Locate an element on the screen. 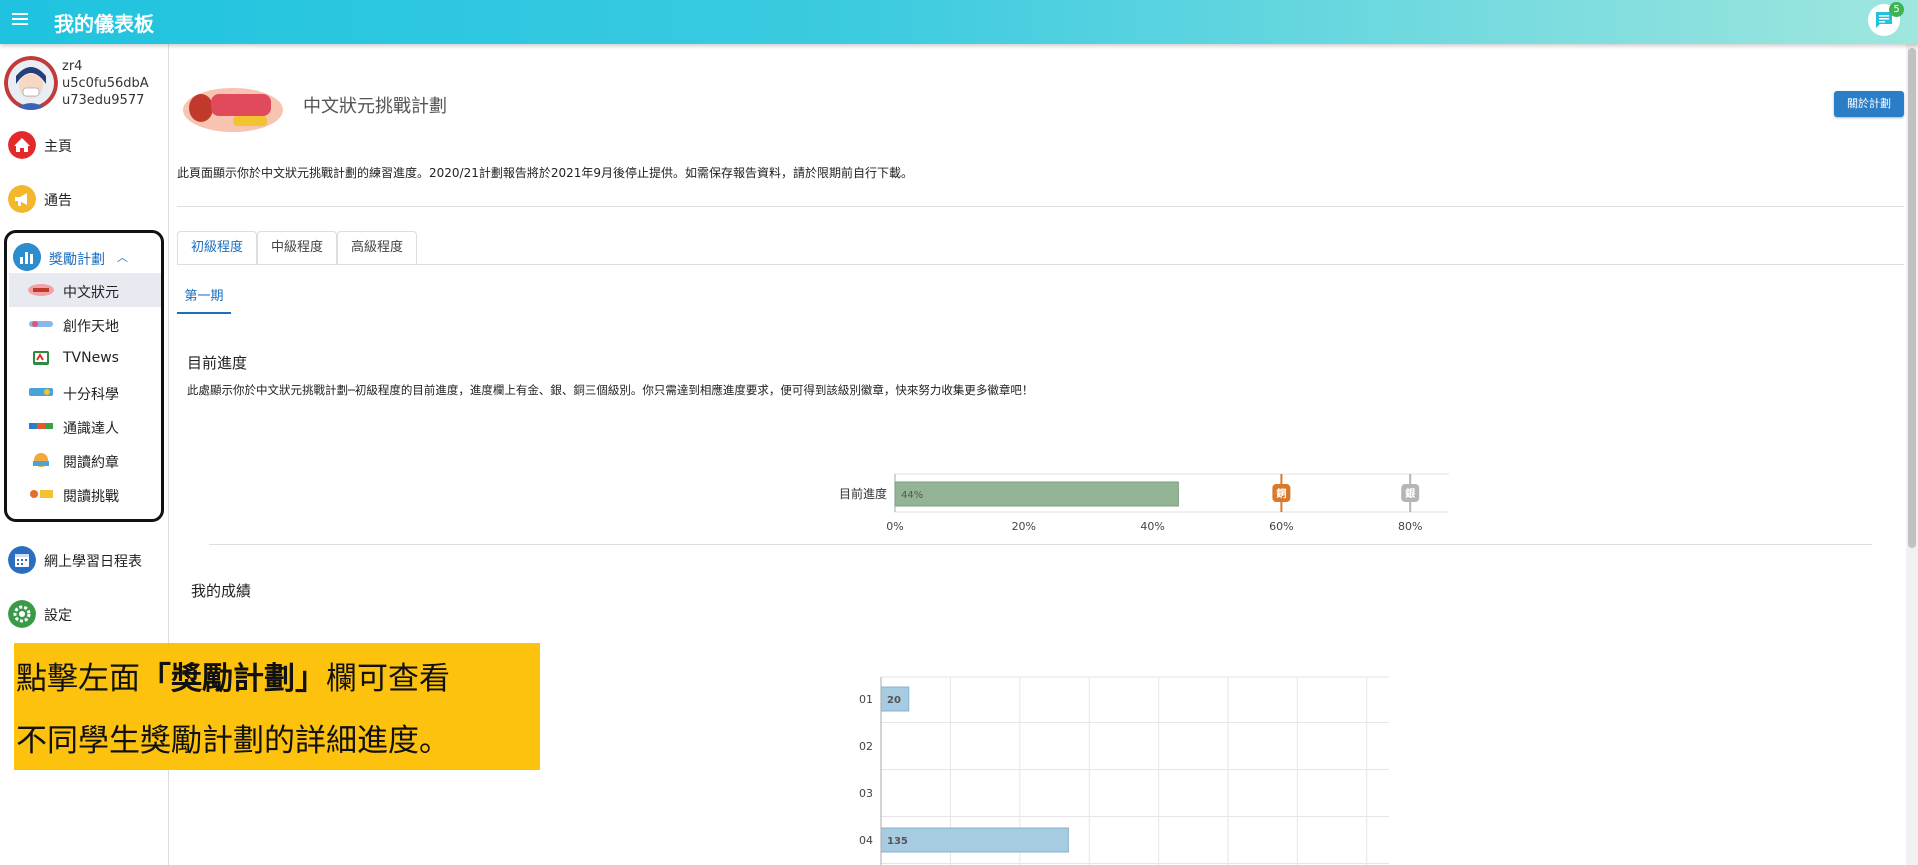 The height and width of the screenshot is (865, 1918). tab-beginner: 初級程度 is located at coordinates (217, 247).